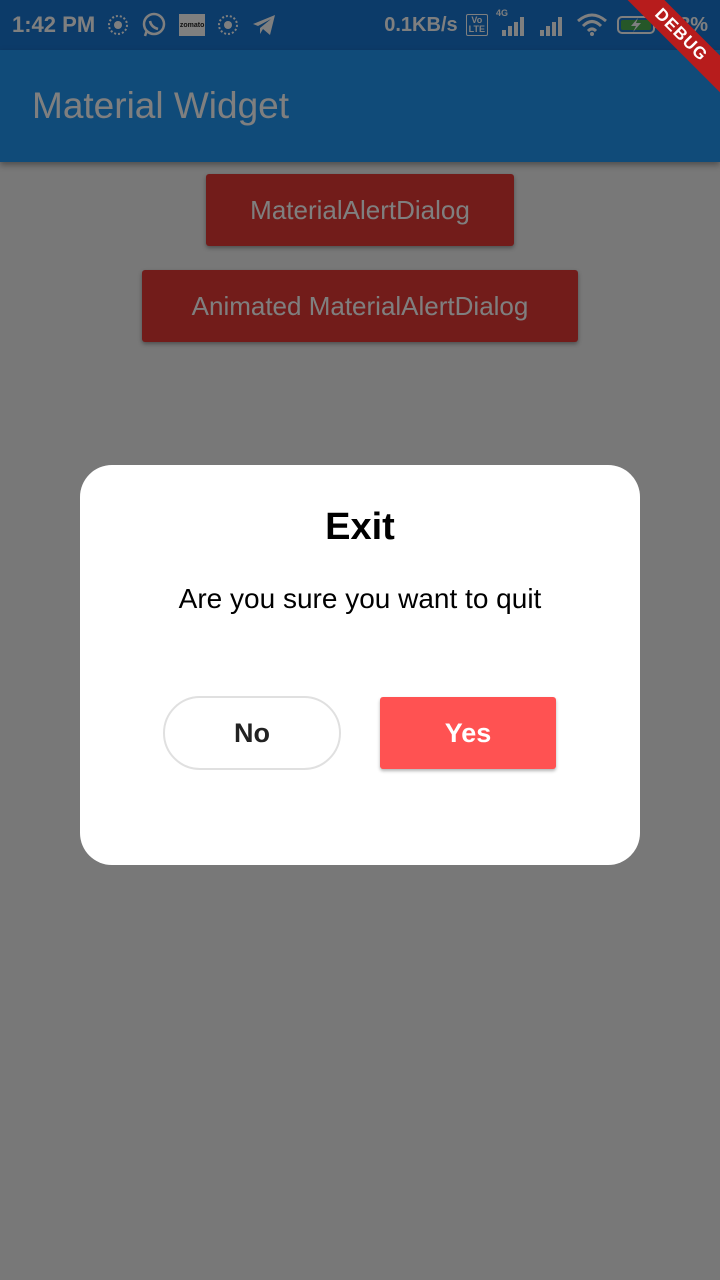  Describe the element at coordinates (468, 733) in the screenshot. I see `yes-button: Yes` at that location.